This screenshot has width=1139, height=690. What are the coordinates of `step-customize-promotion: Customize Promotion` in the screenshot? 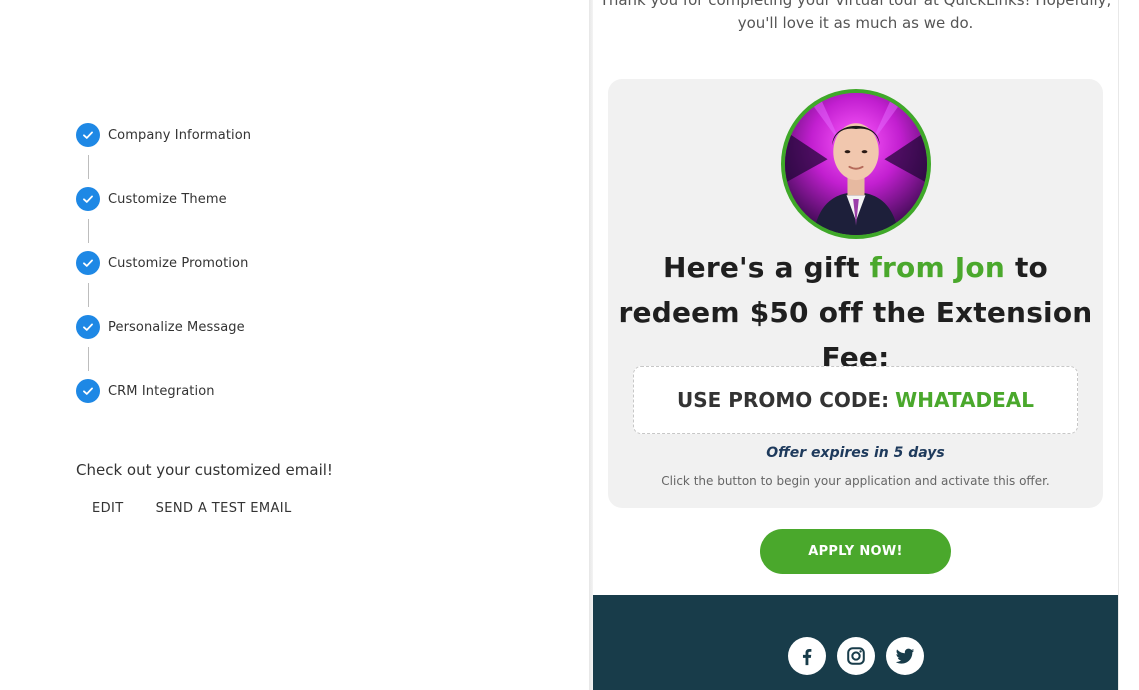 It's located at (163, 263).